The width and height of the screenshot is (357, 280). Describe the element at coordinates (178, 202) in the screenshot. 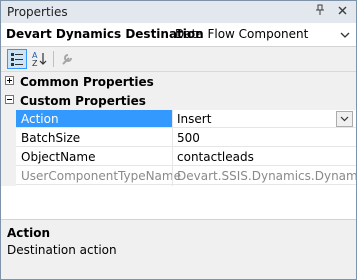

I see `grid-empty-area` at that location.